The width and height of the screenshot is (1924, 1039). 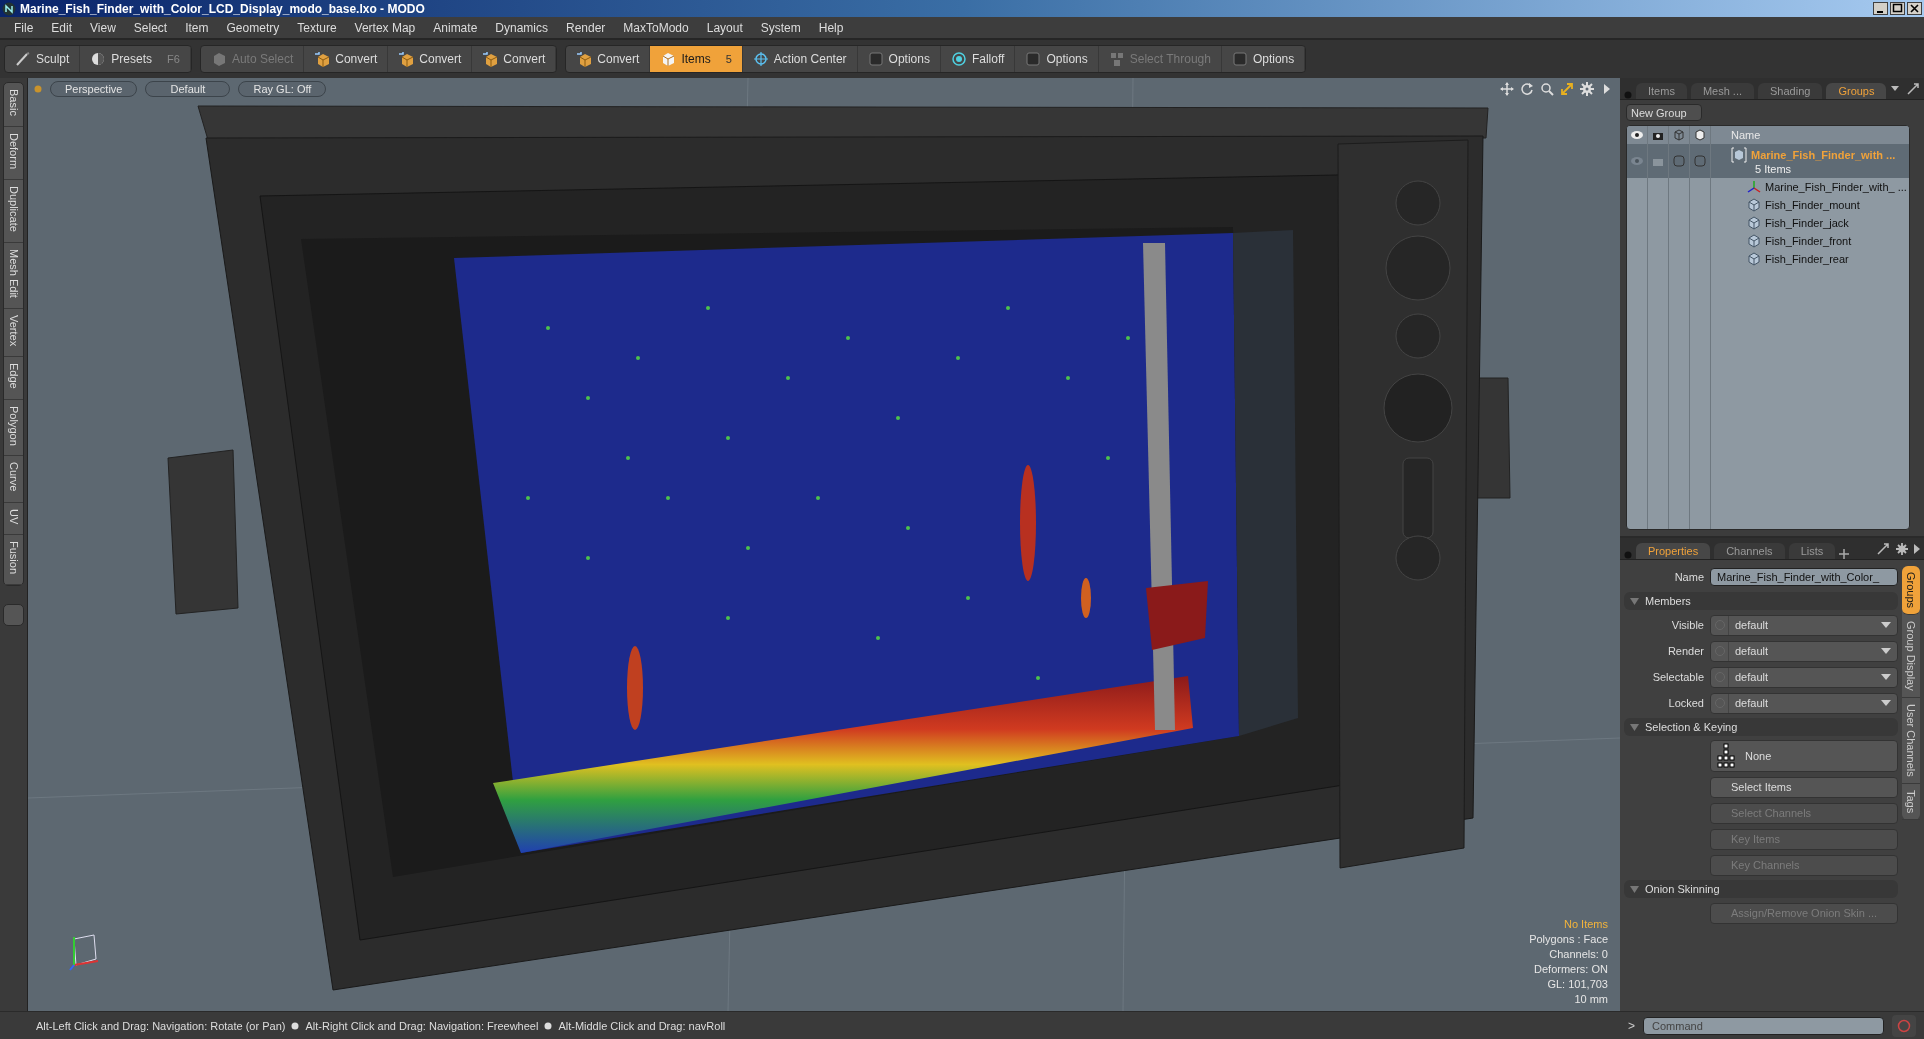 I want to click on side-tab: Basic, so click(x=13, y=105).